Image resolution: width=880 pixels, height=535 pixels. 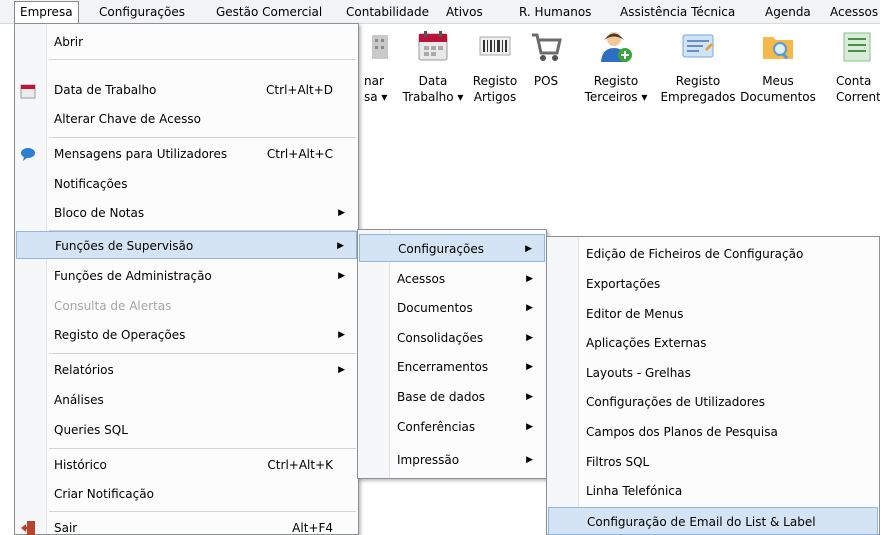 I want to click on menubar-gestao-comercial: Gestão Comercial, so click(x=269, y=12).